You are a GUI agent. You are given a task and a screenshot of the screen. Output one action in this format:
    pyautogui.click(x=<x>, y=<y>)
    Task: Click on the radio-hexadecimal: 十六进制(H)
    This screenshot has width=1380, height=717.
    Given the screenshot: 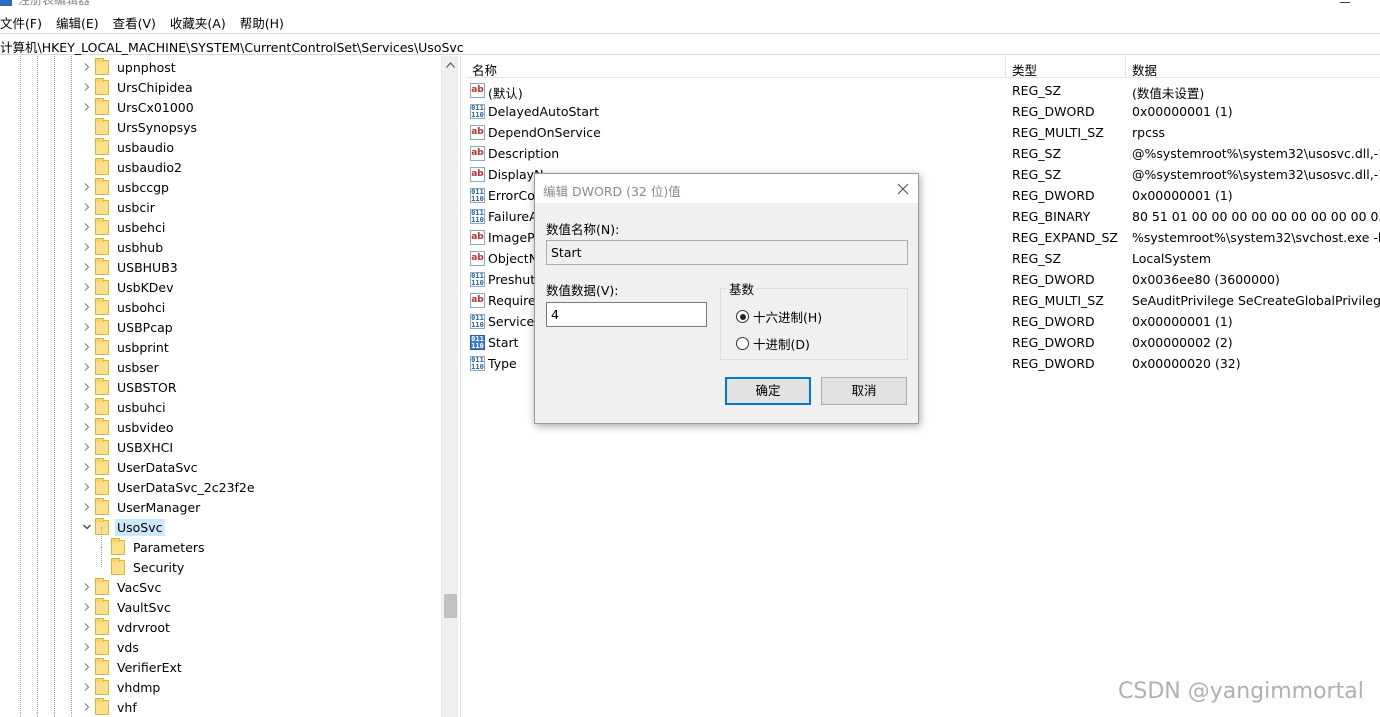 What is the action you would take?
    pyautogui.click(x=779, y=316)
    